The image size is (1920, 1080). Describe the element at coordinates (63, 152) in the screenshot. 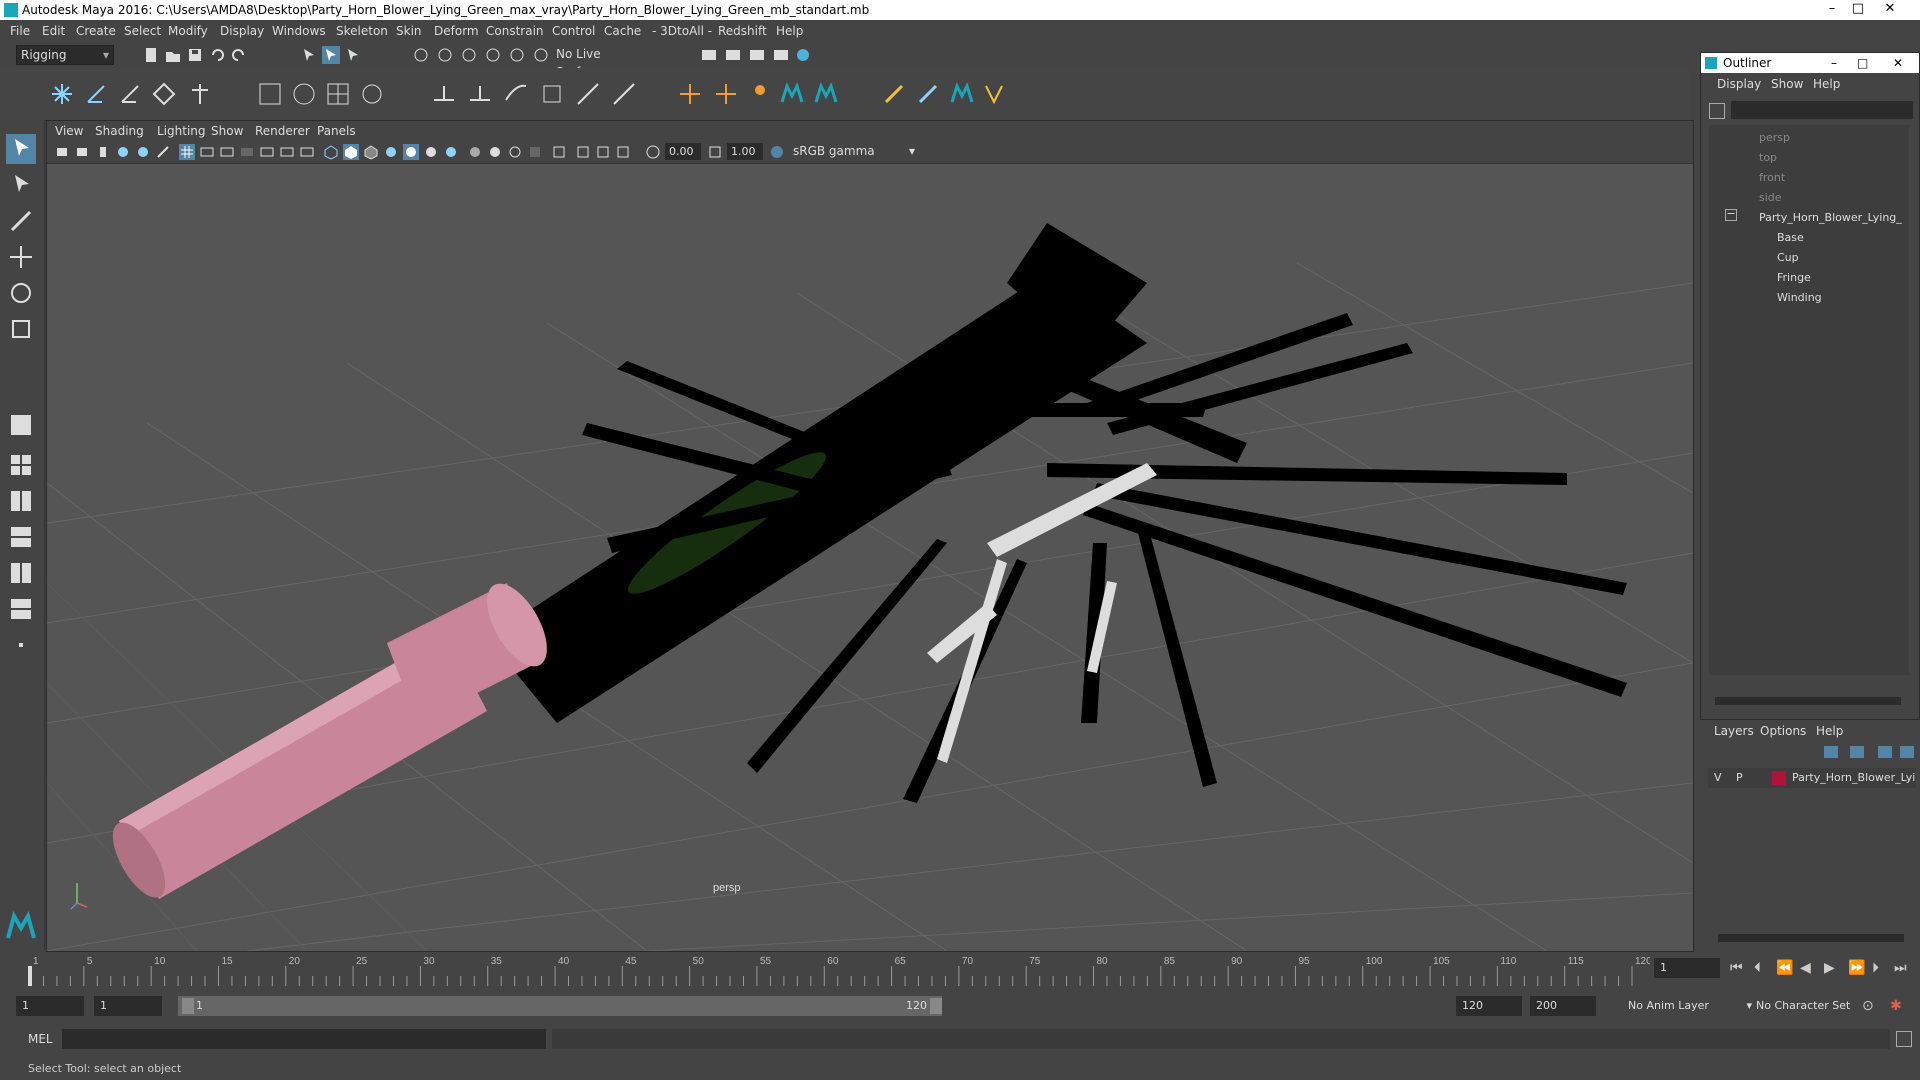

I see `camera-select-icon` at that location.